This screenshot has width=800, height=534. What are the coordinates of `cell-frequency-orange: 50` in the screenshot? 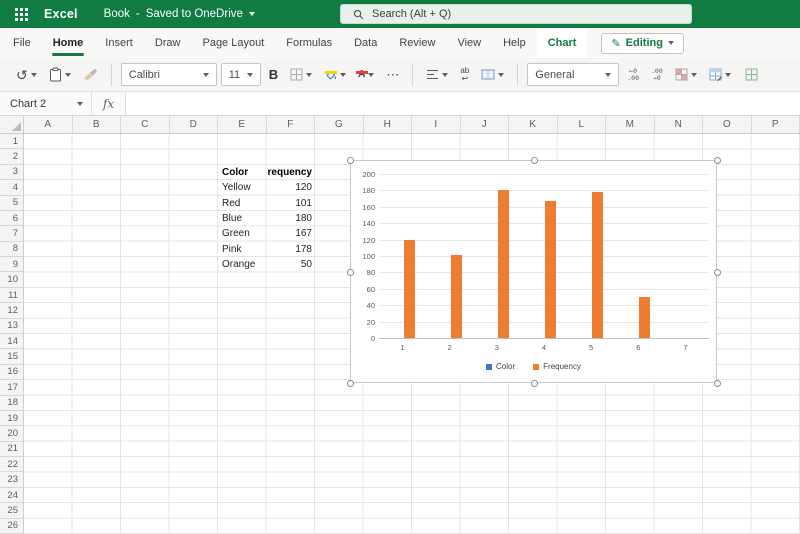 It's located at (291, 264).